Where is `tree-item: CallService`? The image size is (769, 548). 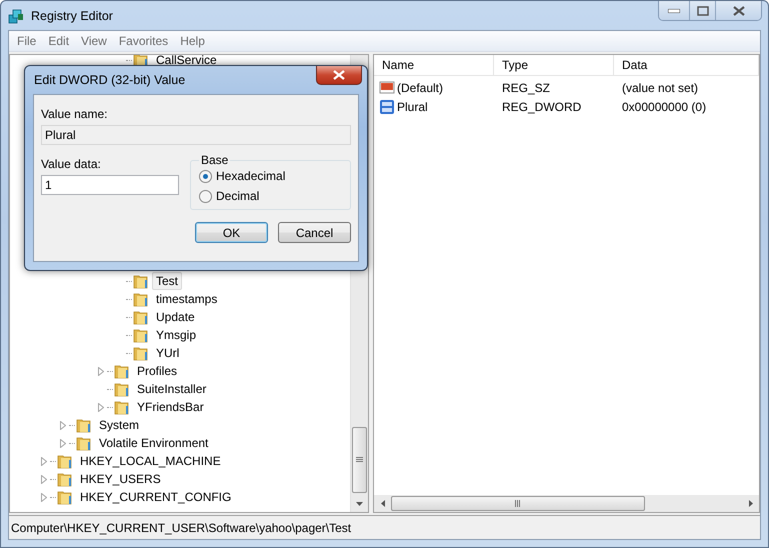
tree-item: CallService is located at coordinates (186, 62).